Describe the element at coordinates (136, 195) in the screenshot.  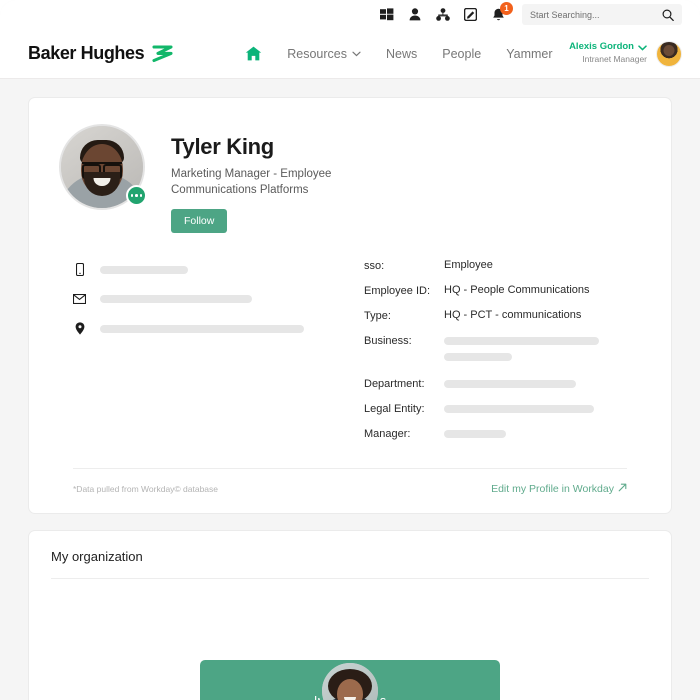
I see `status-badge` at that location.